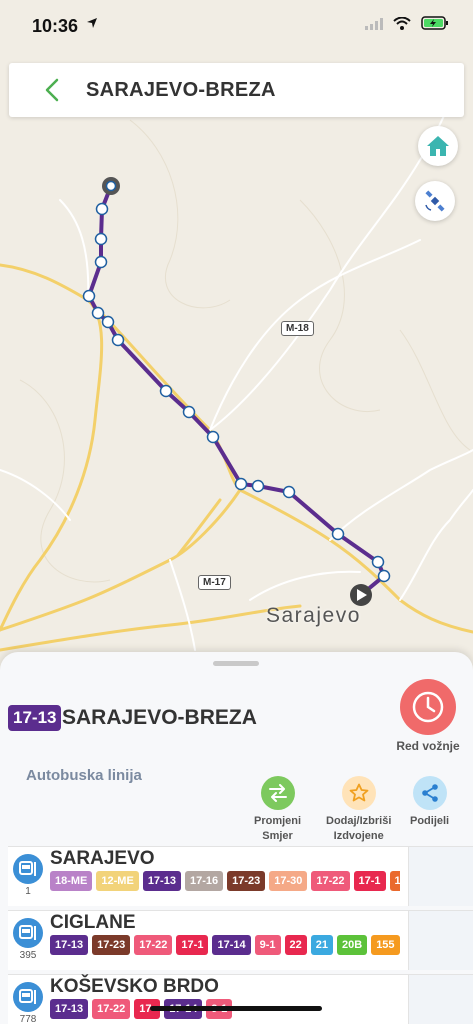  I want to click on line-chip: 21, so click(321, 945).